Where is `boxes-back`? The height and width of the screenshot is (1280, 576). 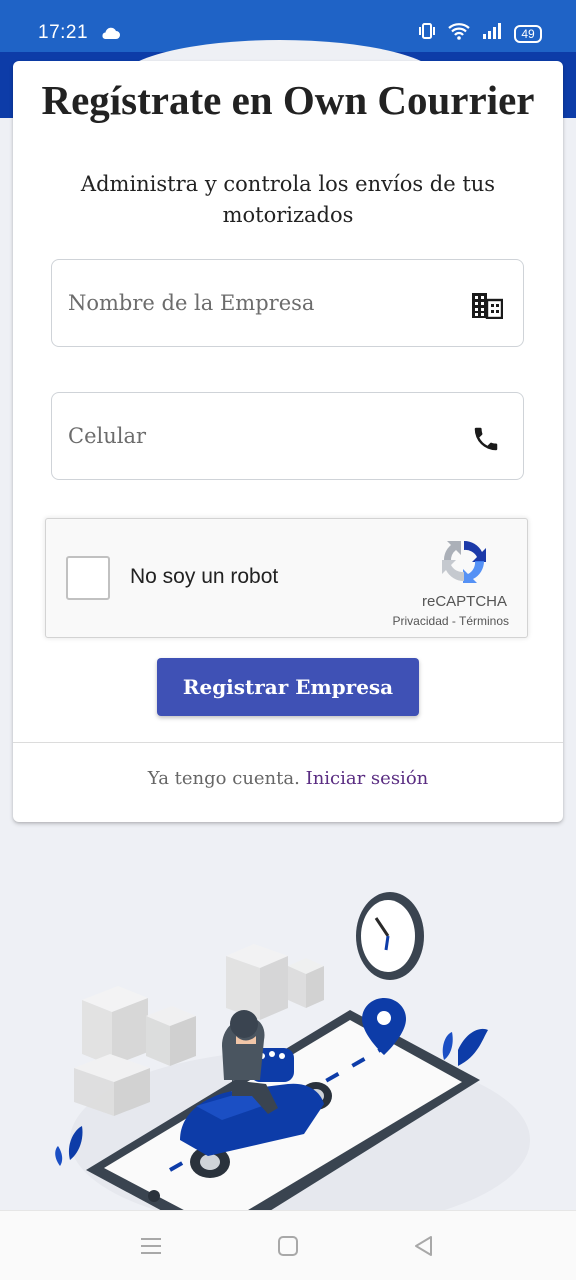
boxes-back is located at coordinates (275, 982).